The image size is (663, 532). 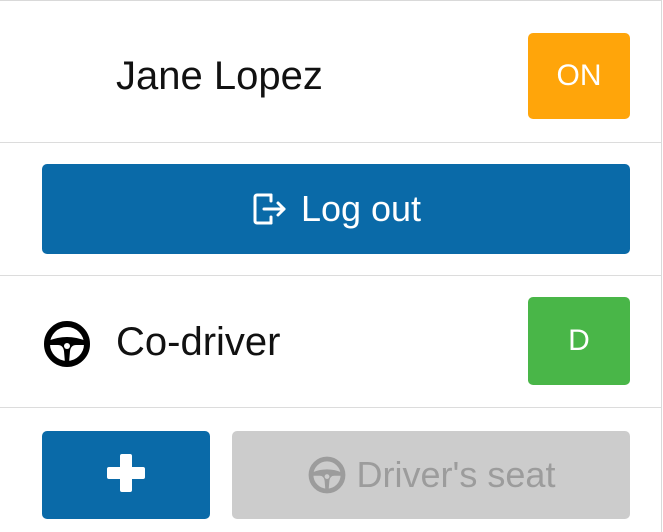 What do you see at coordinates (198, 342) in the screenshot?
I see `codriver-label: Co-driver` at bounding box center [198, 342].